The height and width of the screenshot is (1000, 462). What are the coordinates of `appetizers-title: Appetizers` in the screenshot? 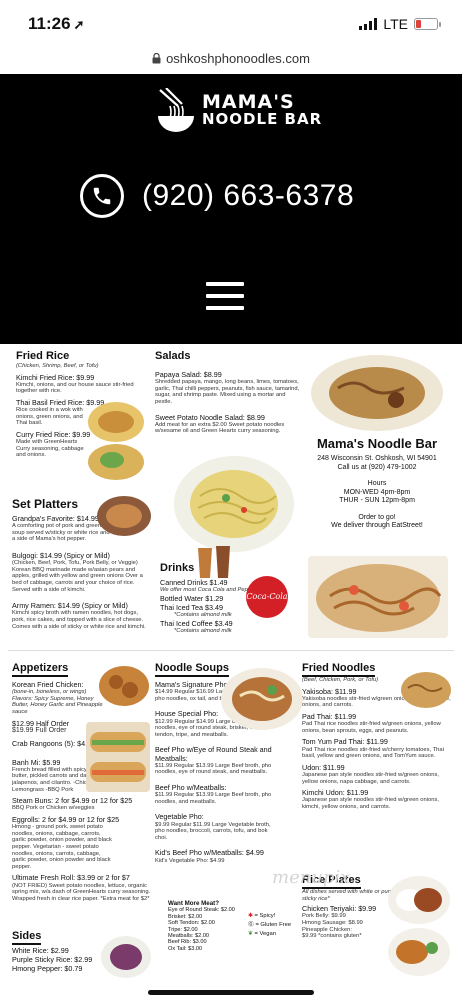 It's located at (40, 669).